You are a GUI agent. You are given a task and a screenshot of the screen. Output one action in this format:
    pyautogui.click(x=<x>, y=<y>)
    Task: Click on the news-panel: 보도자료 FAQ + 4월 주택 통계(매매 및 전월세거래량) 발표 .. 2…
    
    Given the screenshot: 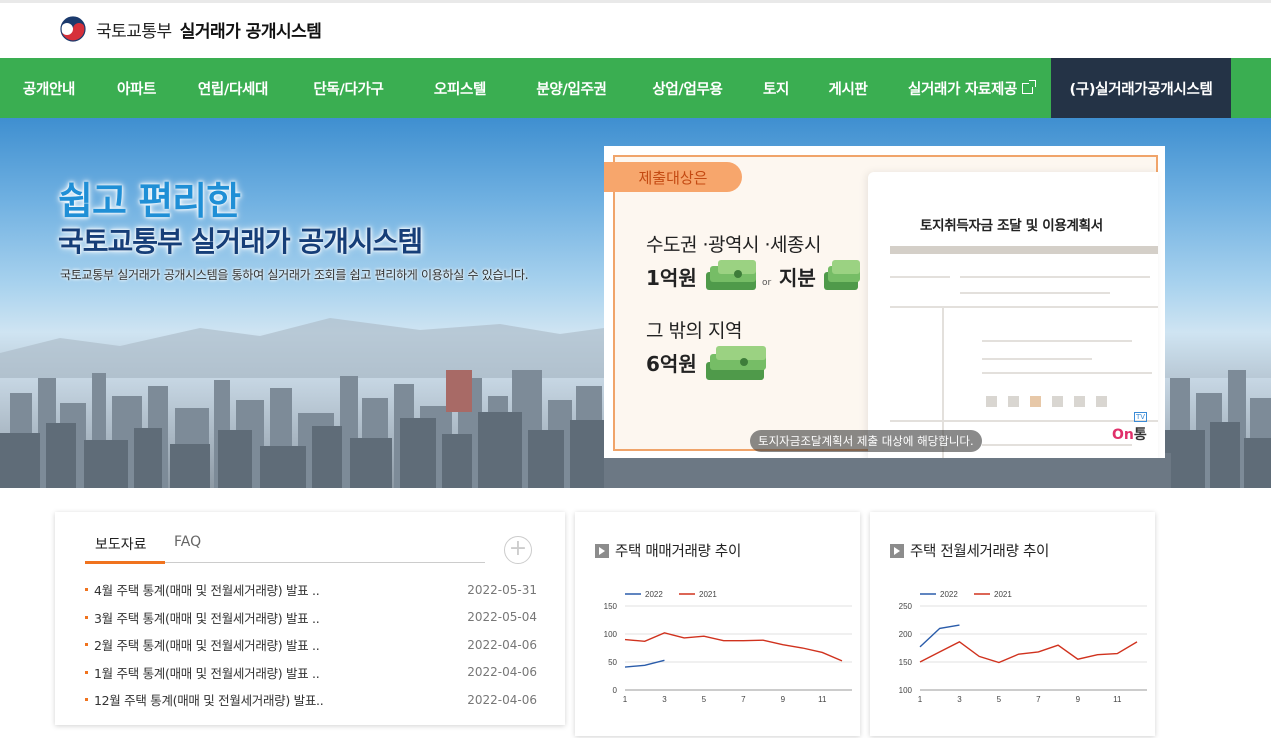 What is the action you would take?
    pyautogui.click(x=310, y=618)
    